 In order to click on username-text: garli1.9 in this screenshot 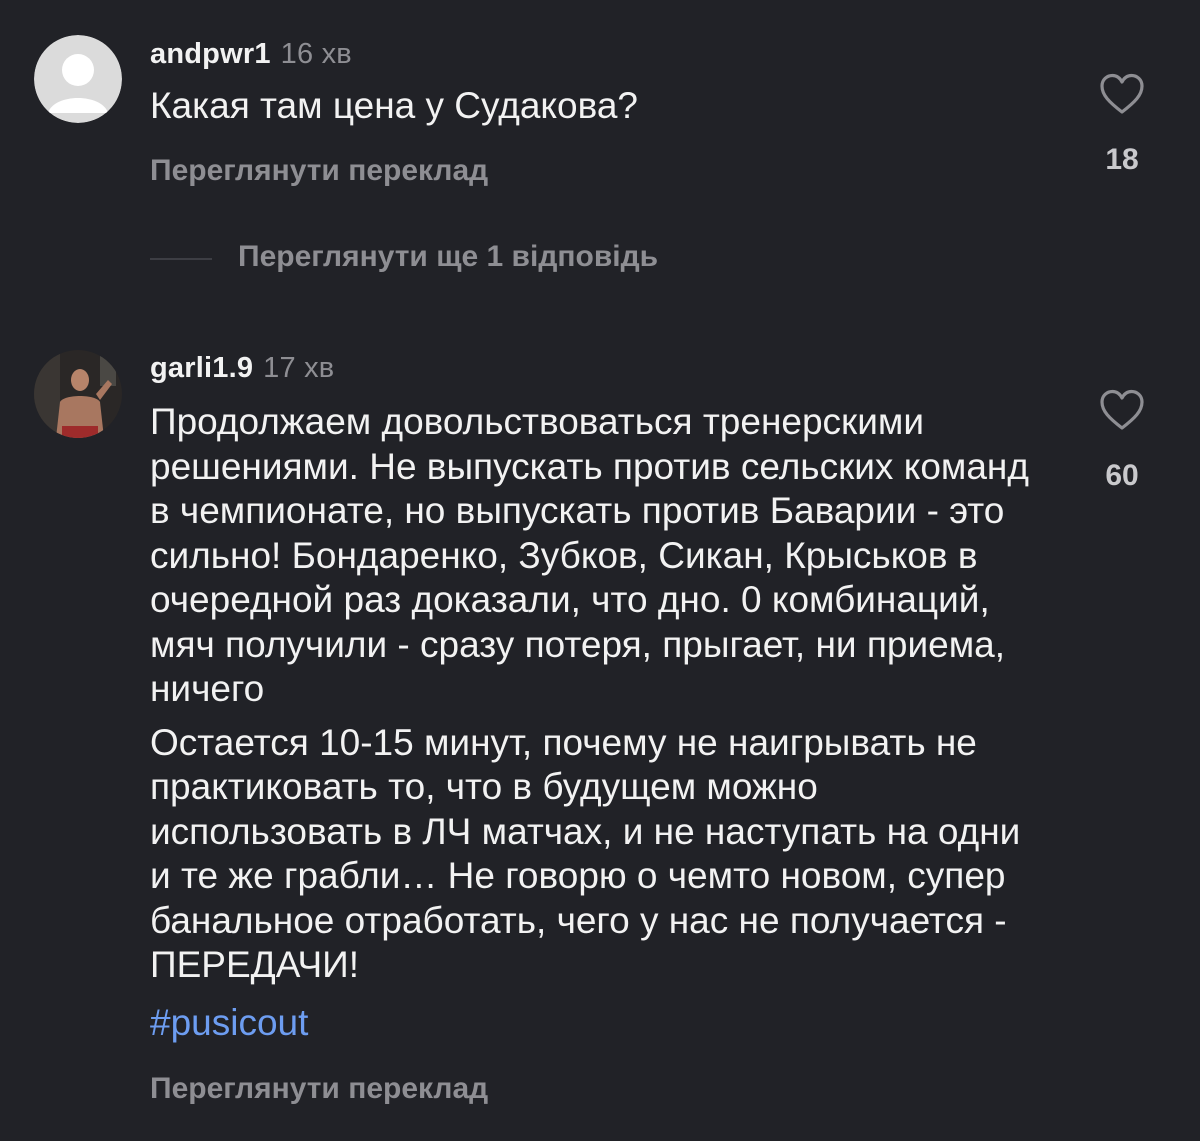, I will do `click(201, 368)`.